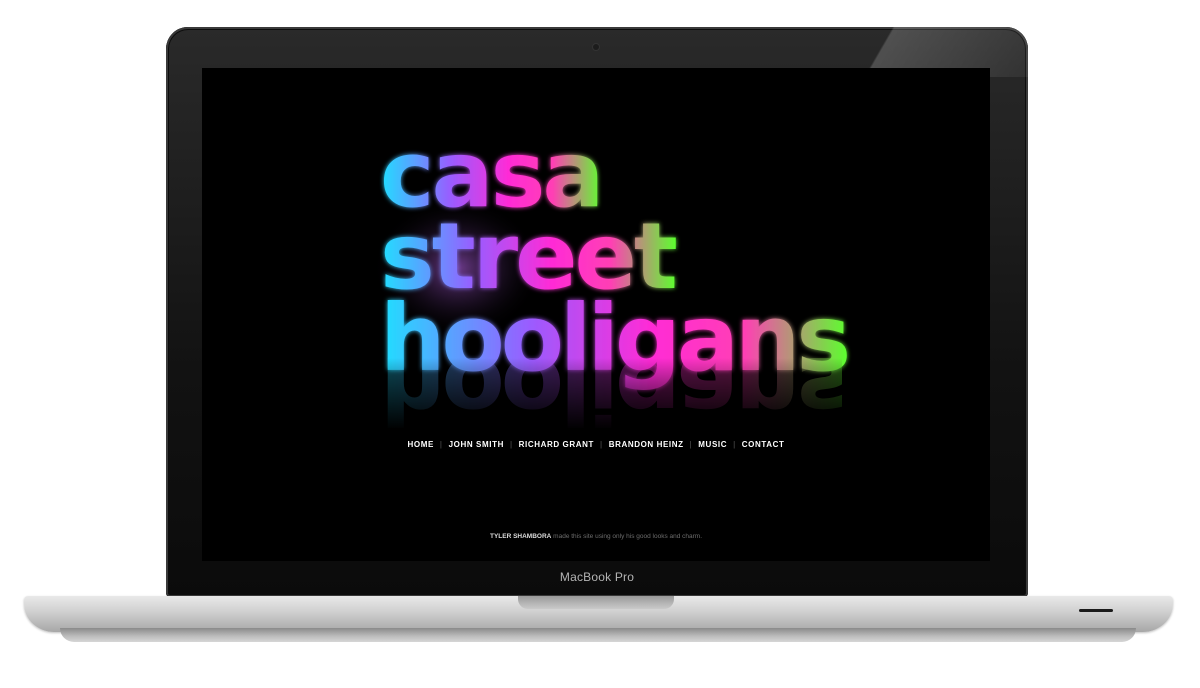 Image resolution: width=1200 pixels, height=688 pixels. What do you see at coordinates (421, 444) in the screenshot?
I see `nav-home: HOME` at bounding box center [421, 444].